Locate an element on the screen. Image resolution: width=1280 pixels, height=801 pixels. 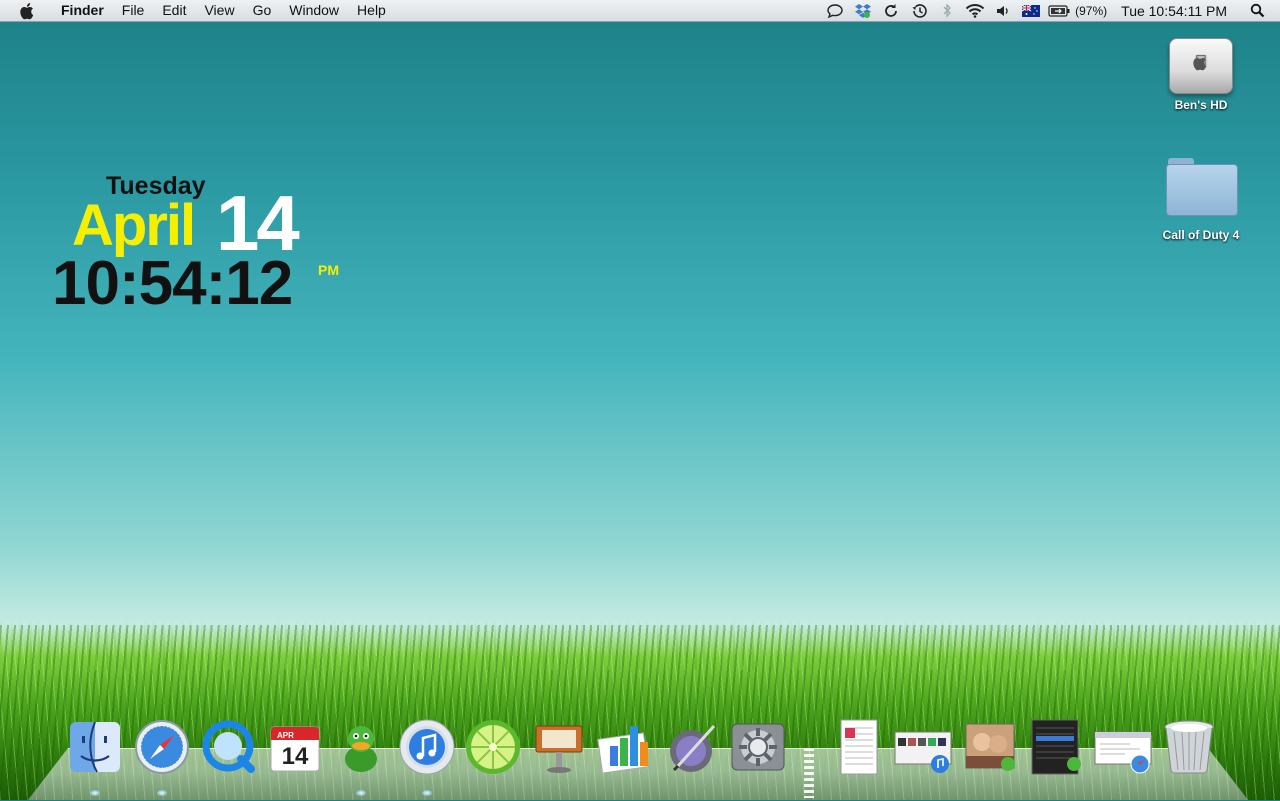
wifi-icon is located at coordinates (975, 10).